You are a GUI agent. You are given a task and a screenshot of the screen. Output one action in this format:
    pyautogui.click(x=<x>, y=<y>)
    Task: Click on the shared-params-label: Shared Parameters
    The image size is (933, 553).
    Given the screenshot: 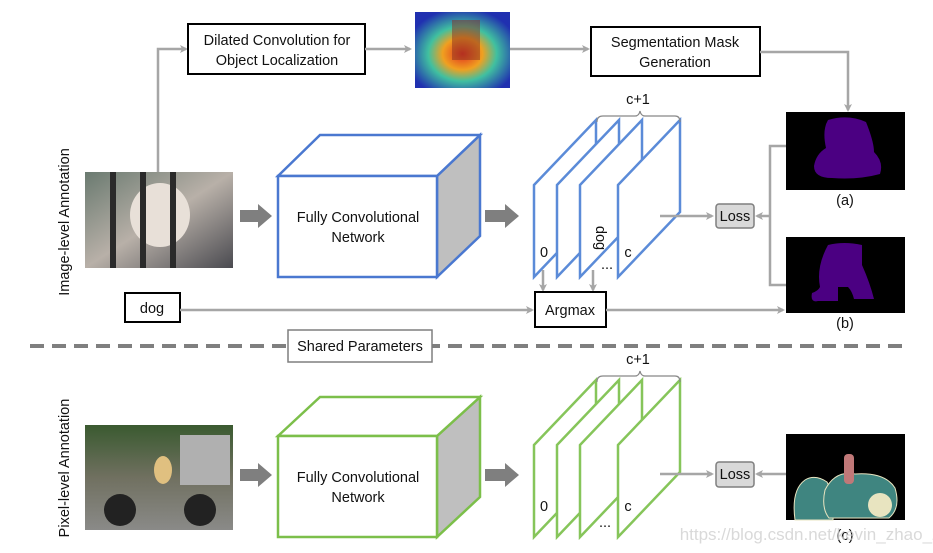 What is the action you would take?
    pyautogui.click(x=360, y=347)
    